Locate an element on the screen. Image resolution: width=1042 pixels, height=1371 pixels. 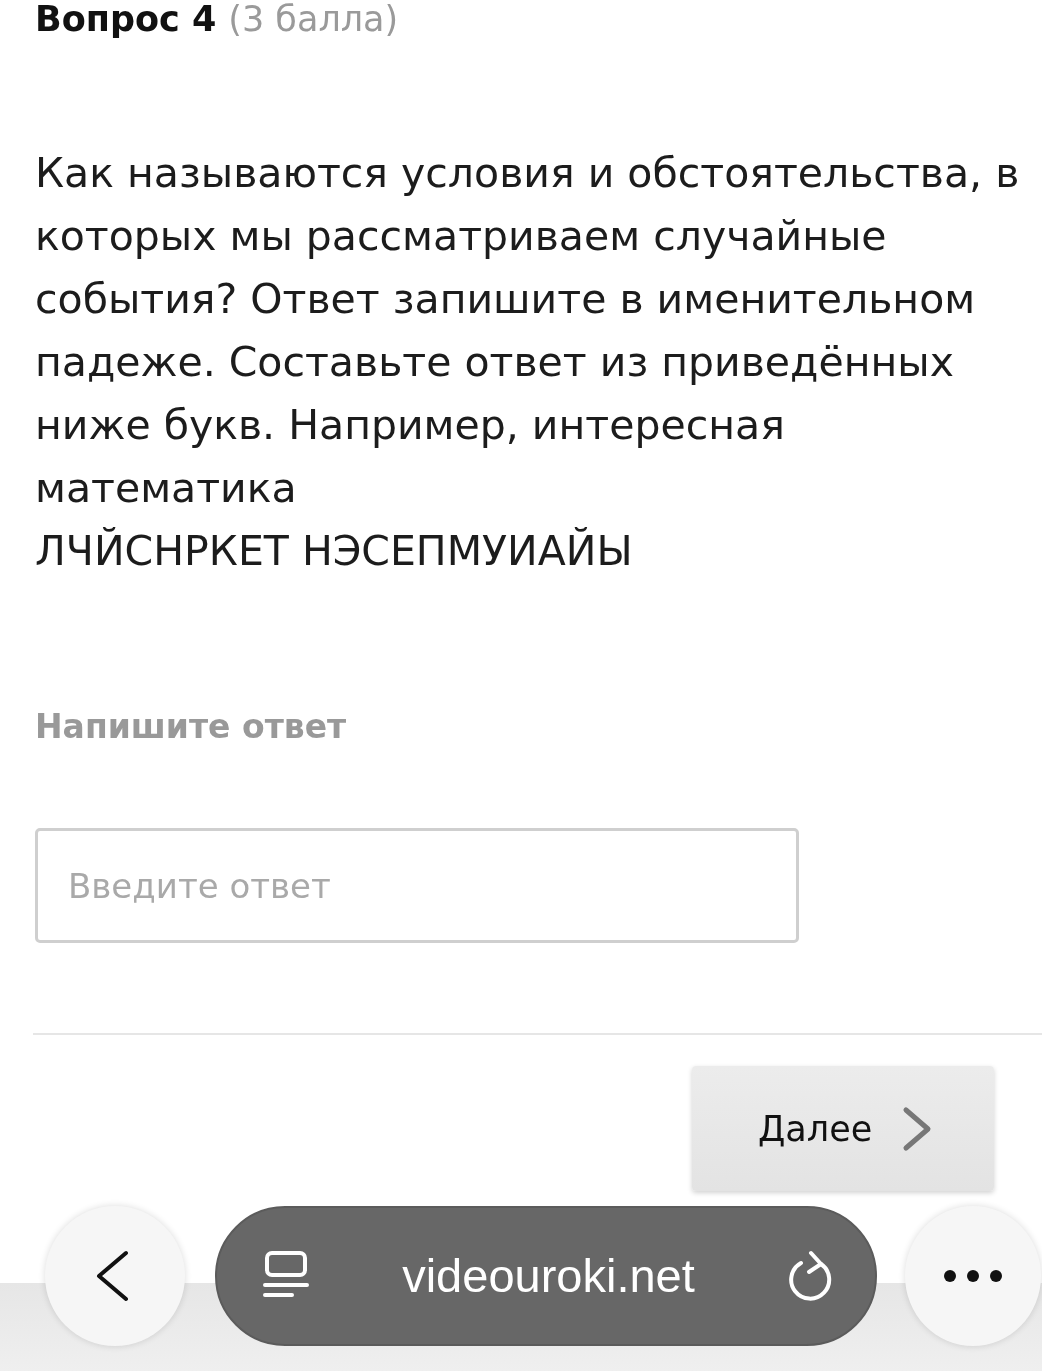
question-points: (3 балла) is located at coordinates (313, 19).